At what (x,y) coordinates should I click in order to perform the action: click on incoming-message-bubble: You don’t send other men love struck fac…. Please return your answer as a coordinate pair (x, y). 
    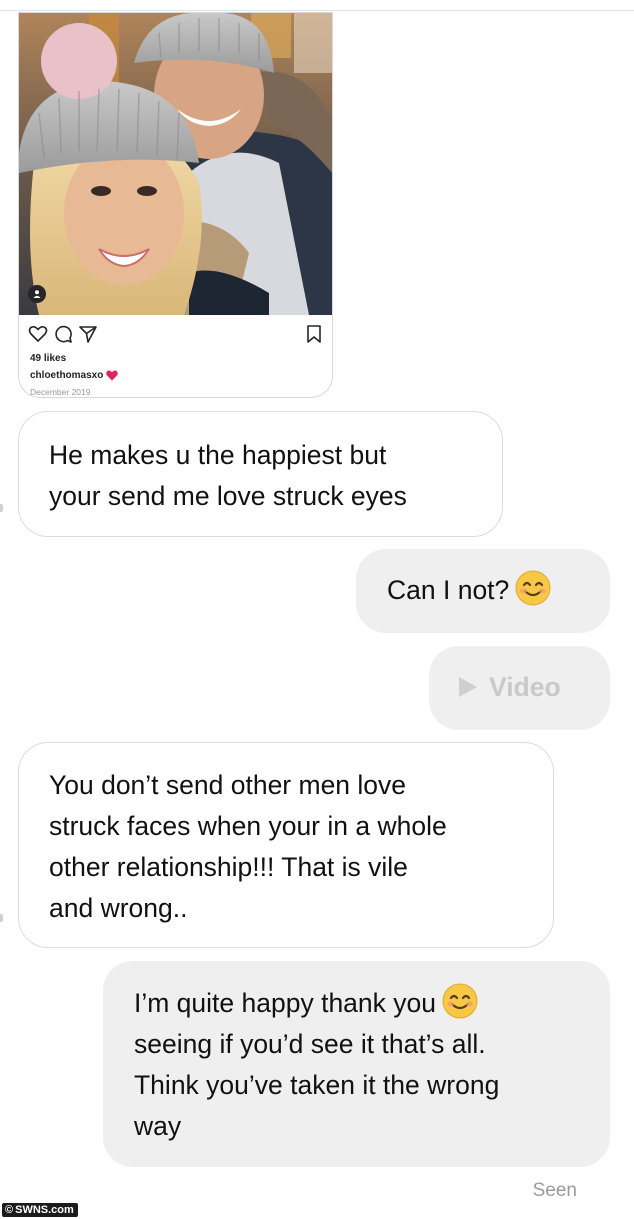
    Looking at the image, I should click on (286, 845).